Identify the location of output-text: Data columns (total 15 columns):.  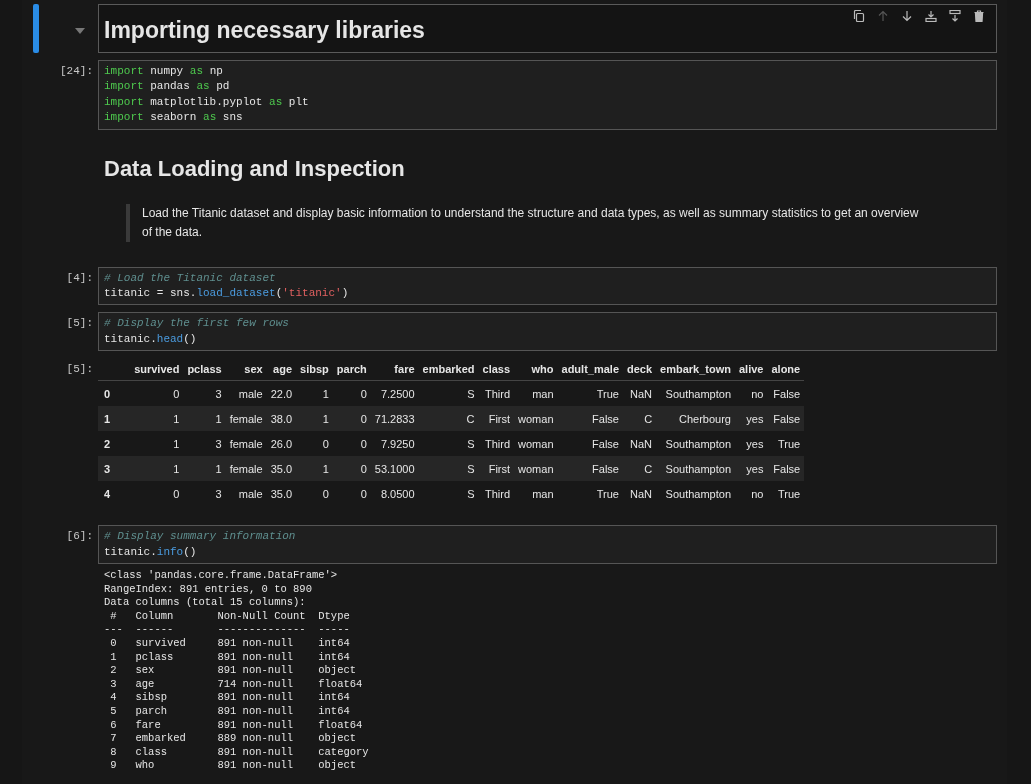
(205, 603).